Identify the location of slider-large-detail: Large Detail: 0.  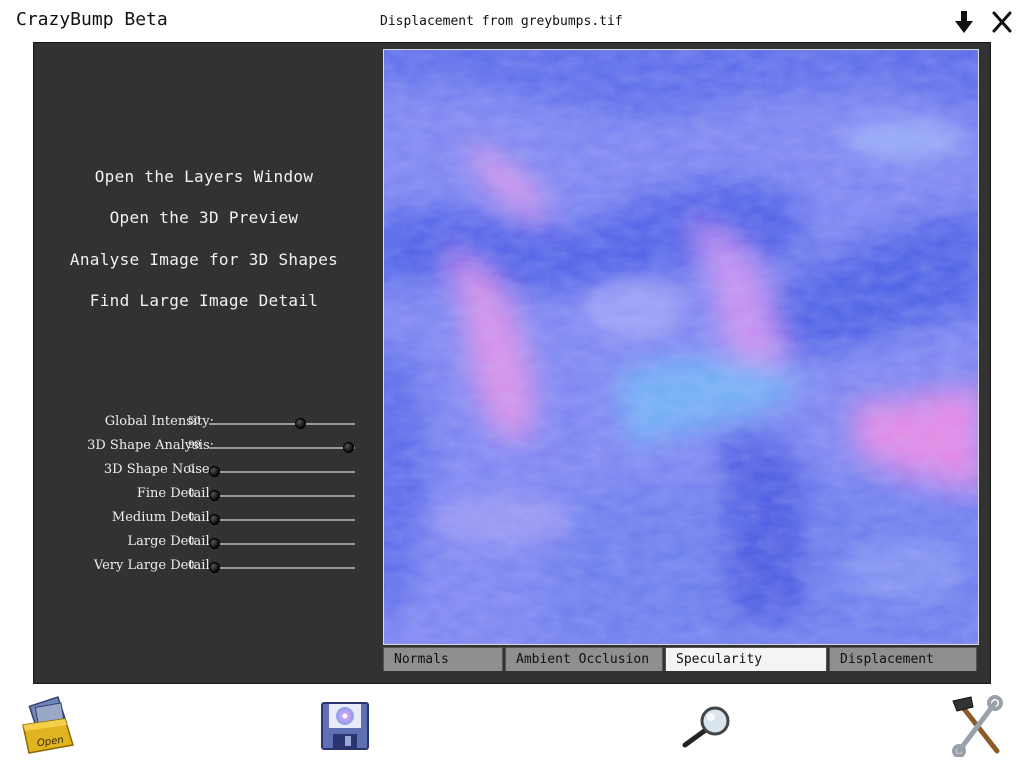
(199, 543).